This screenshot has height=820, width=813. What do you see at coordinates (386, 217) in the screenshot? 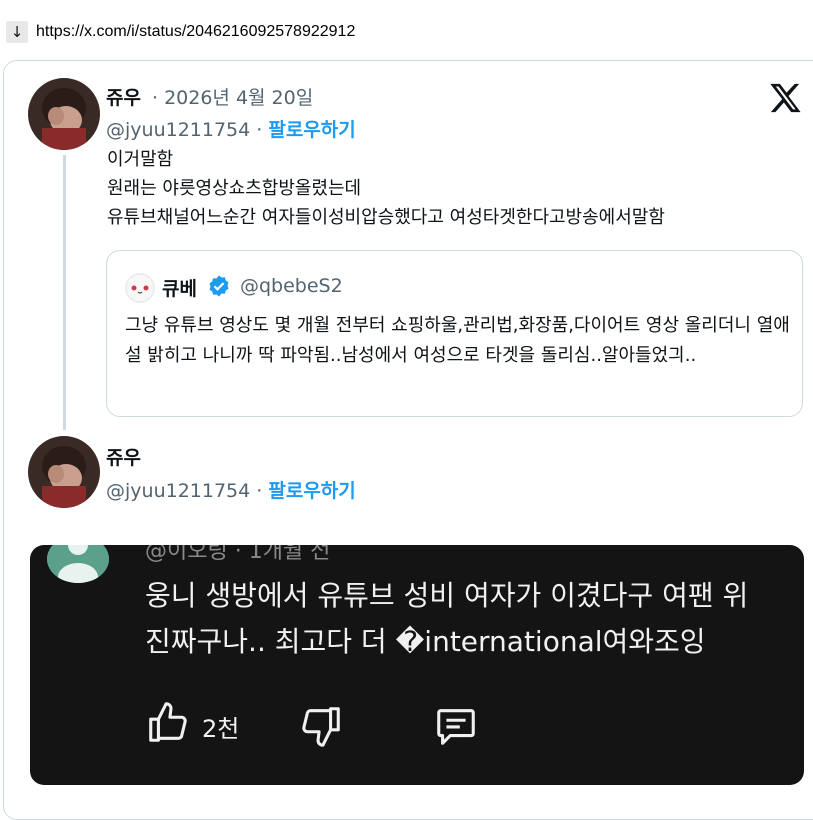
I see `tweet-text-line: 유튜브채널어느순간 여자들이성비압승했다고 여성타겟한다고방송에서말함` at bounding box center [386, 217].